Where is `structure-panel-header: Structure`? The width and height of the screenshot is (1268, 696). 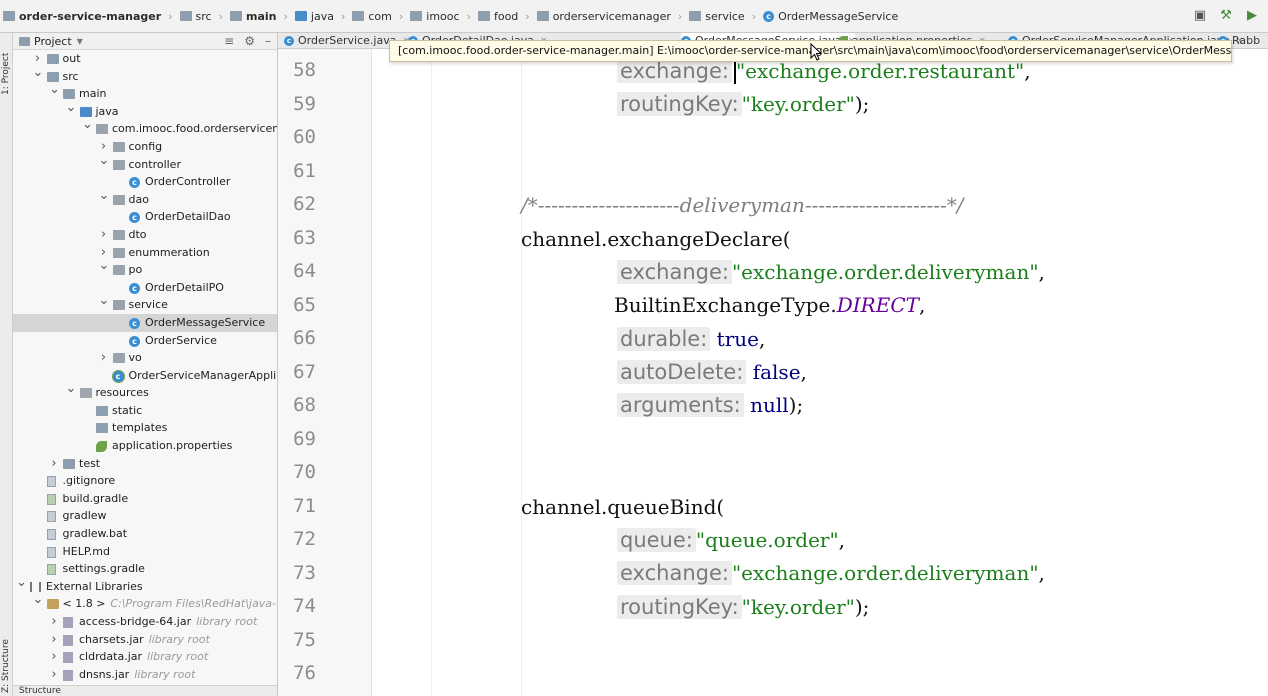 structure-panel-header: Structure is located at coordinates (145, 690).